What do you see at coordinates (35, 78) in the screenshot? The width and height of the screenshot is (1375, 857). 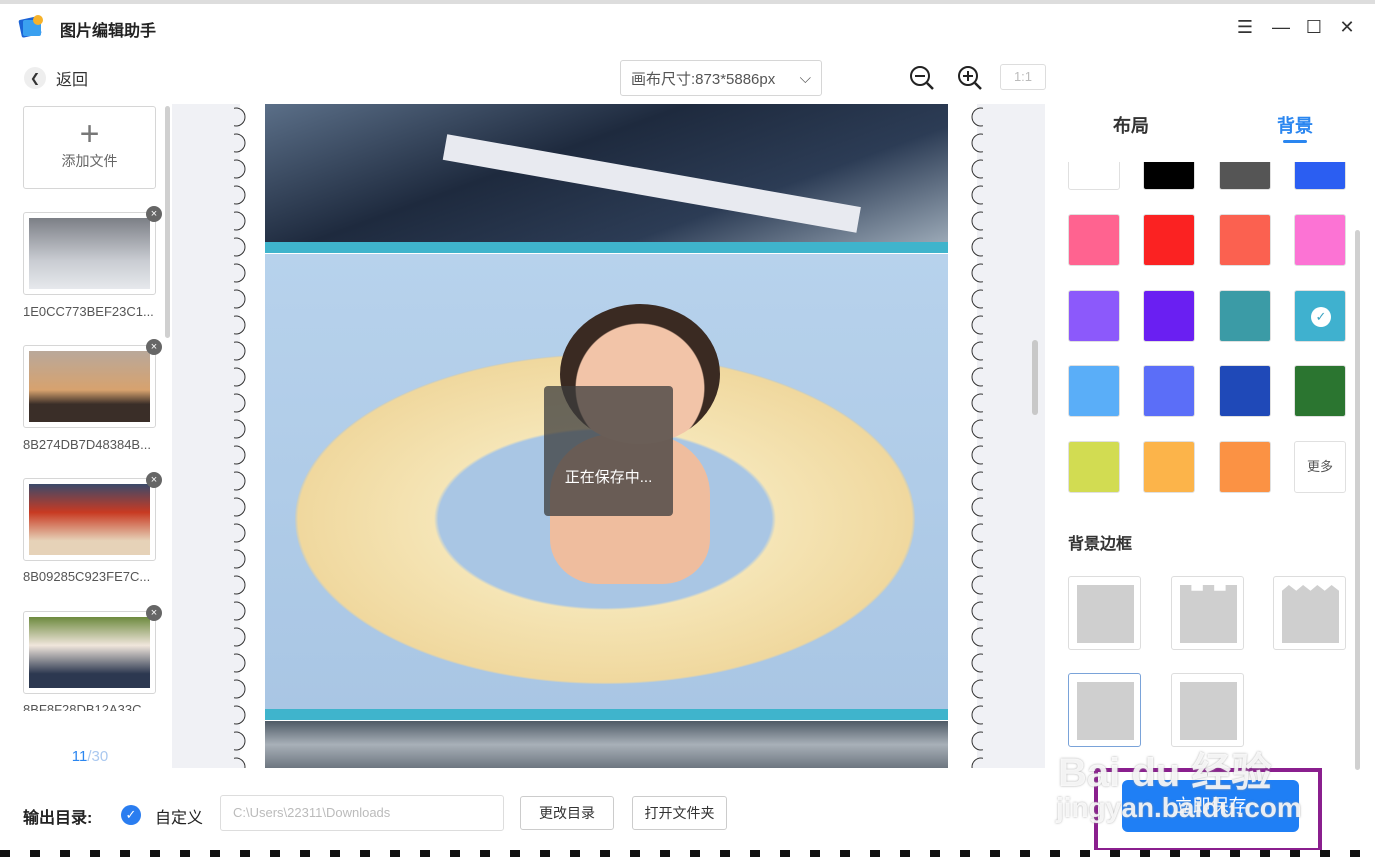 I see `chevron-left-icon: ❮` at bounding box center [35, 78].